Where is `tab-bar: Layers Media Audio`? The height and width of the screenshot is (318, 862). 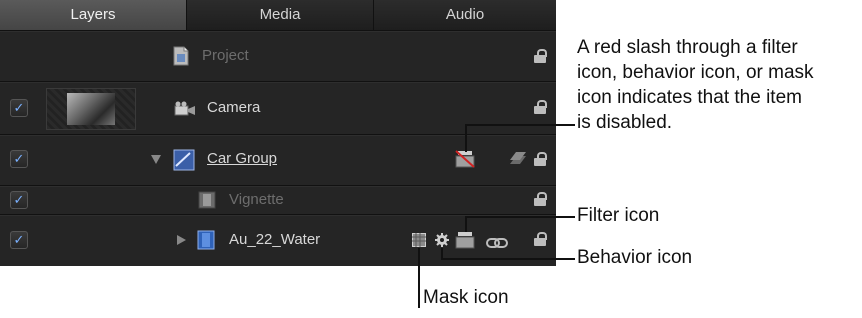
tab-bar: Layers Media Audio is located at coordinates (278, 15).